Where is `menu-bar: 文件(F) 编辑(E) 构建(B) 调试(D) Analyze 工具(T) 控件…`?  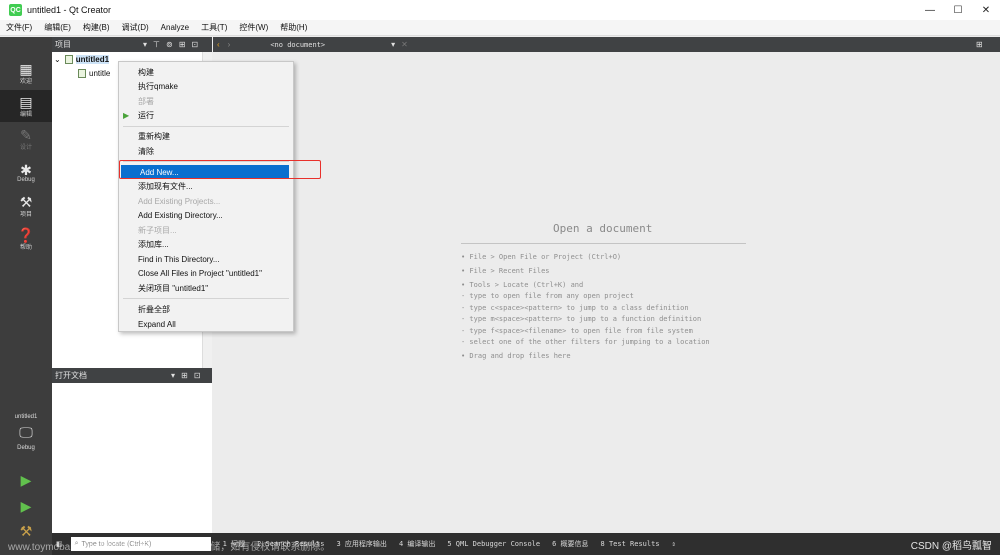 menu-bar: 文件(F) 编辑(E) 构建(B) 调试(D) Analyze 工具(T) 控件… is located at coordinates (500, 28).